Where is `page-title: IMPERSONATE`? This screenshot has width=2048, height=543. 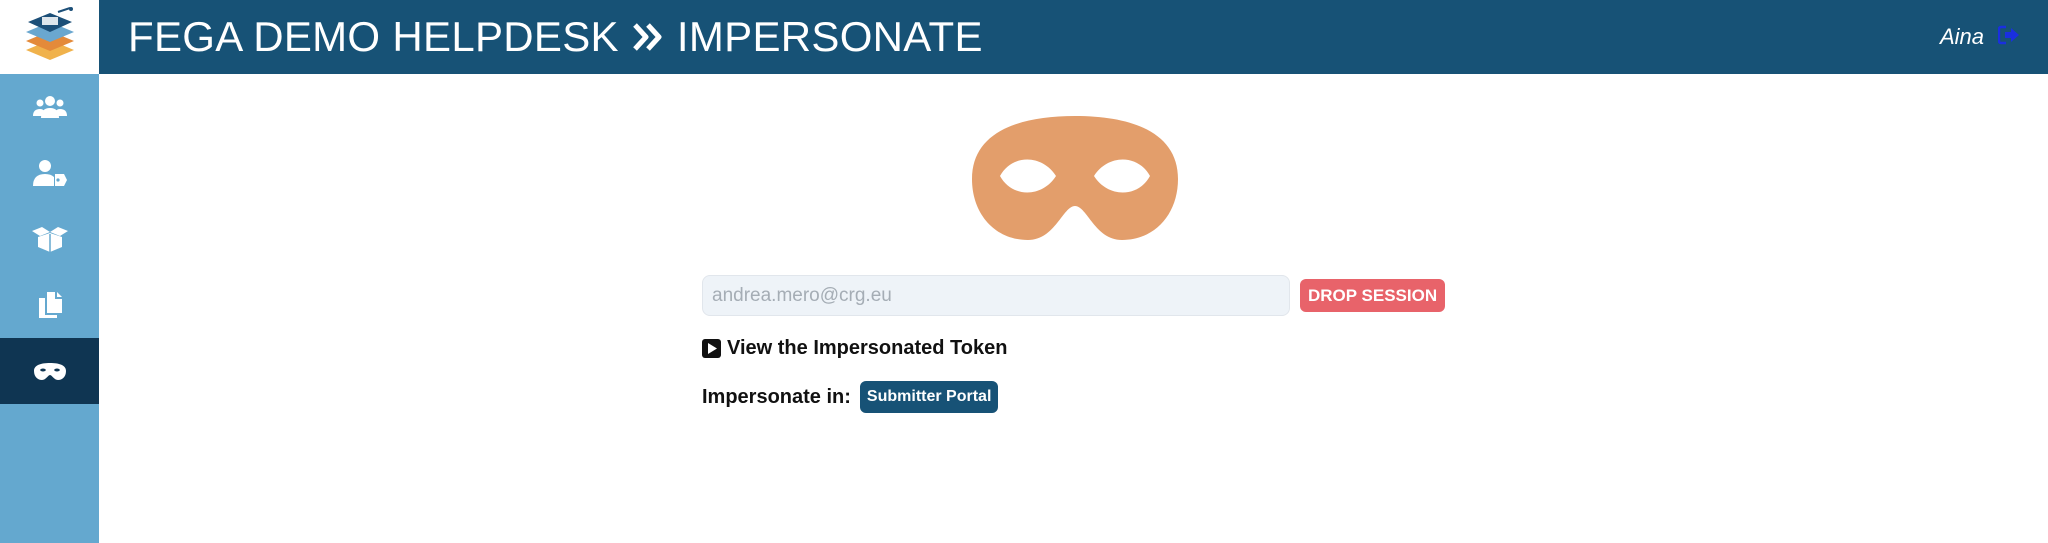
page-title: IMPERSONATE is located at coordinates (829, 36).